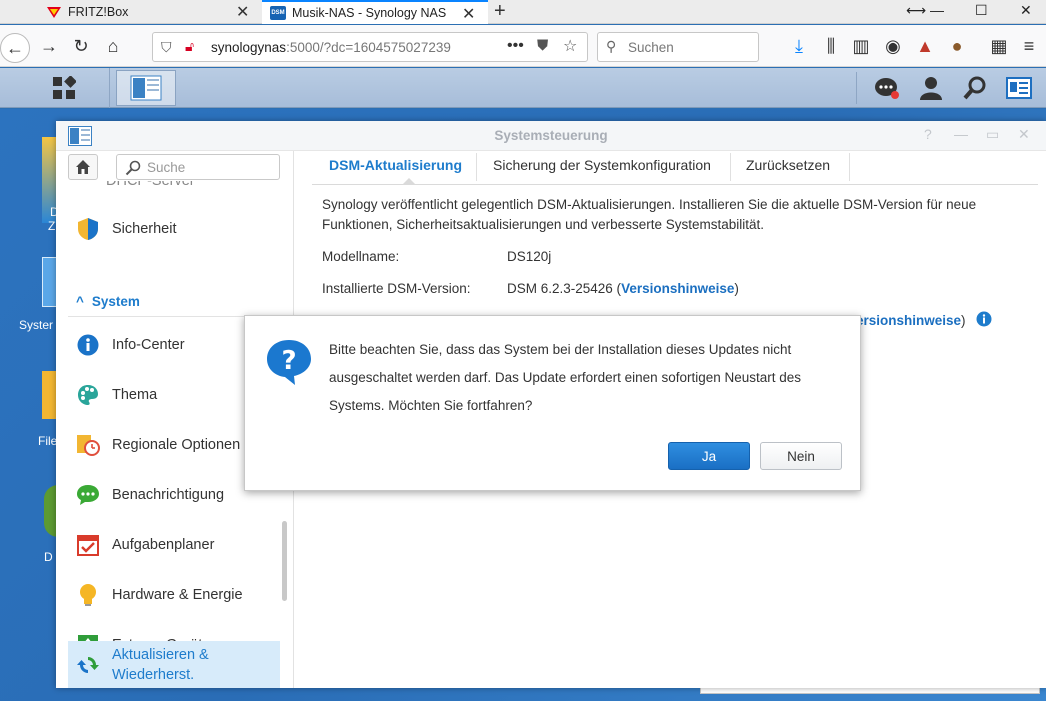  I want to click on model-name-value: DS120j, so click(529, 256).